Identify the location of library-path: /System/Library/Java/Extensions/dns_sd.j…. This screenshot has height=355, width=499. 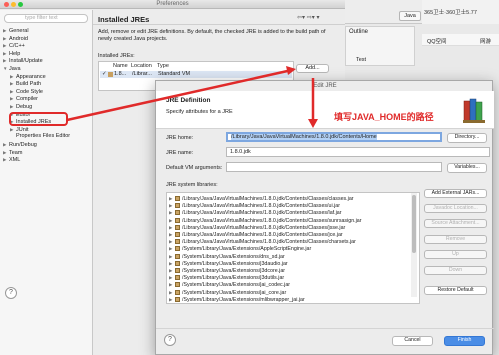
(233, 256).